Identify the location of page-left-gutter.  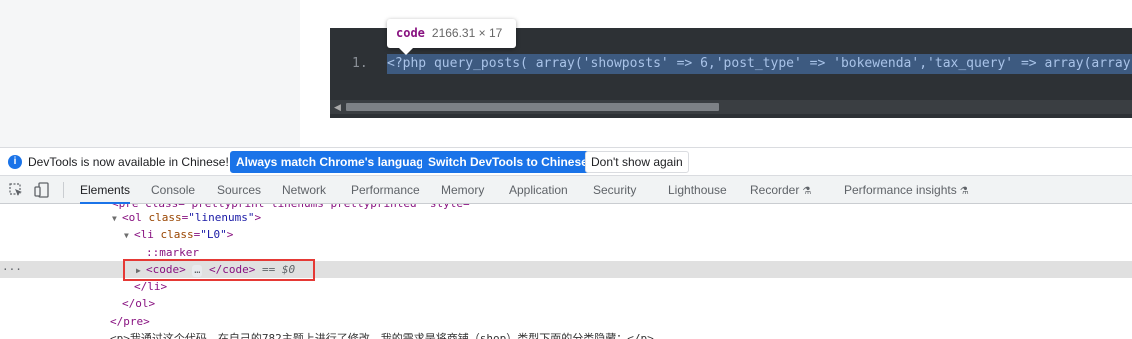
(150, 73).